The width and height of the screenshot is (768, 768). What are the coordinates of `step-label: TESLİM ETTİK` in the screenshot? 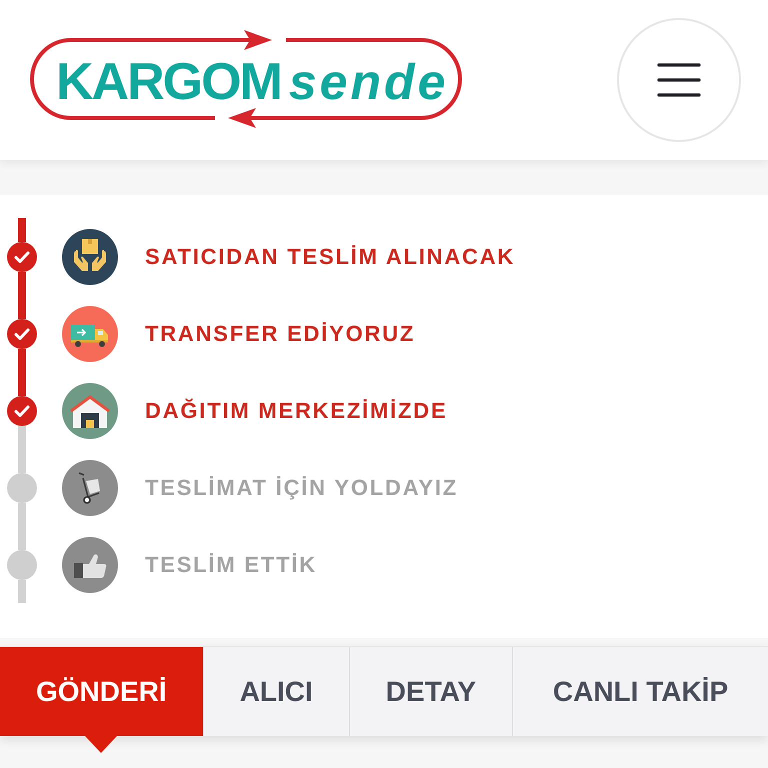 It's located at (231, 565).